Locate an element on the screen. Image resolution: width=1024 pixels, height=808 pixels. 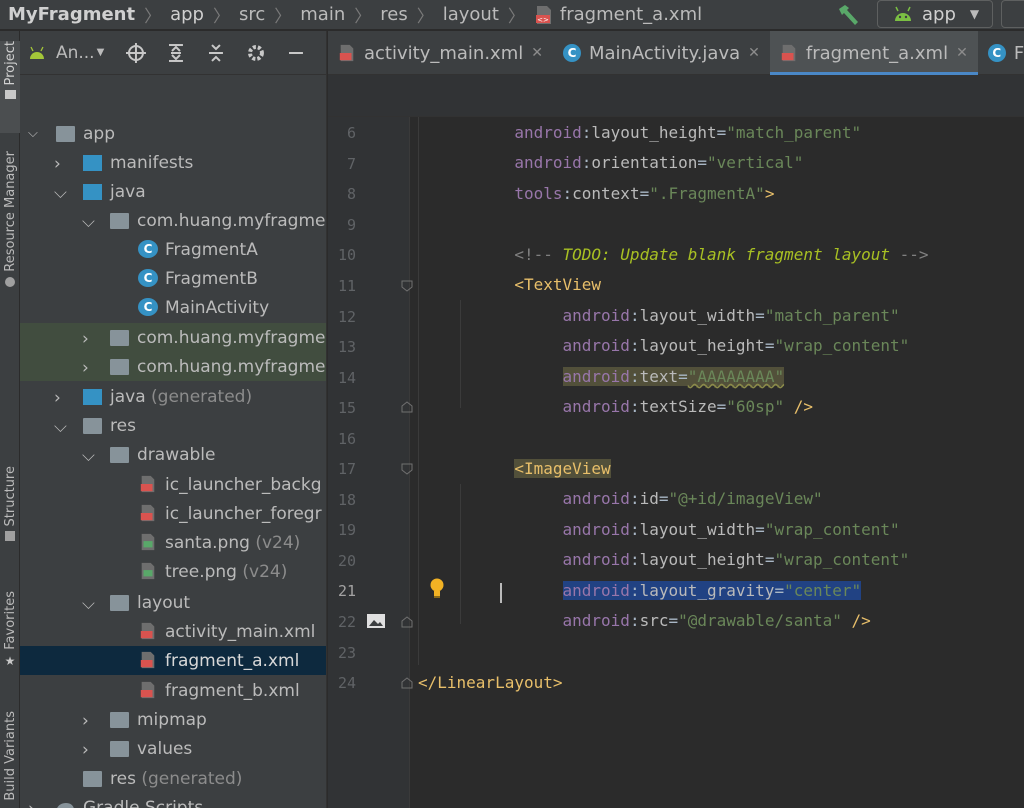
breadcrumb-res: res is located at coordinates (393, 14).